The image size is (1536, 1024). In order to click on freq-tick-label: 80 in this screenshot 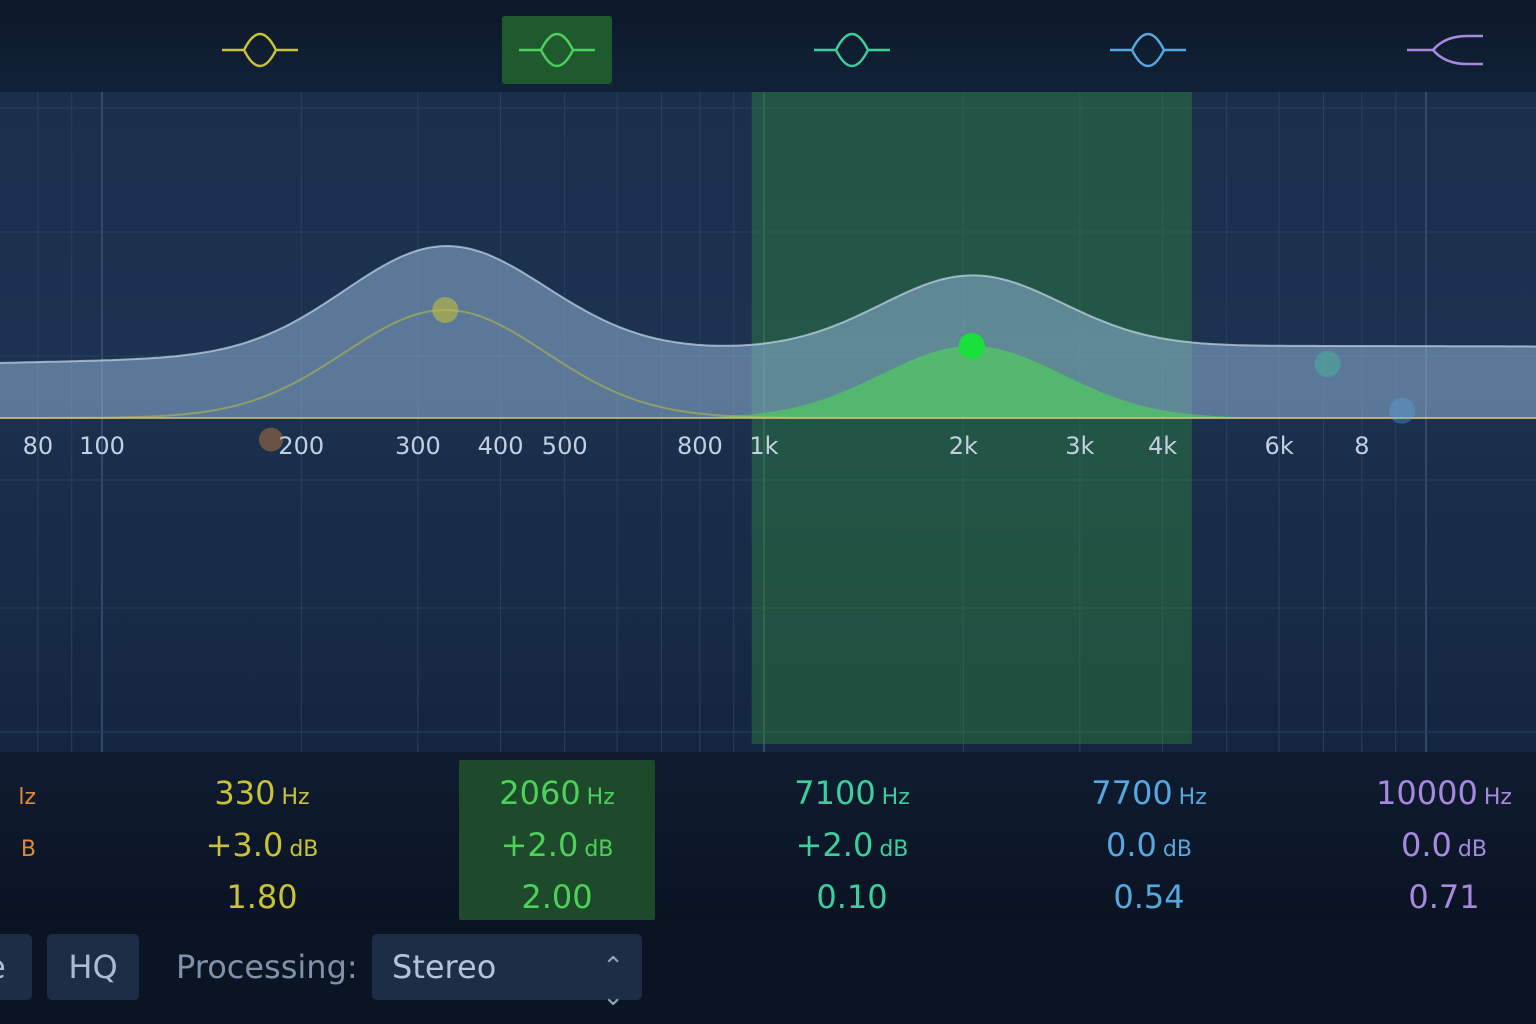, I will do `click(38, 446)`.